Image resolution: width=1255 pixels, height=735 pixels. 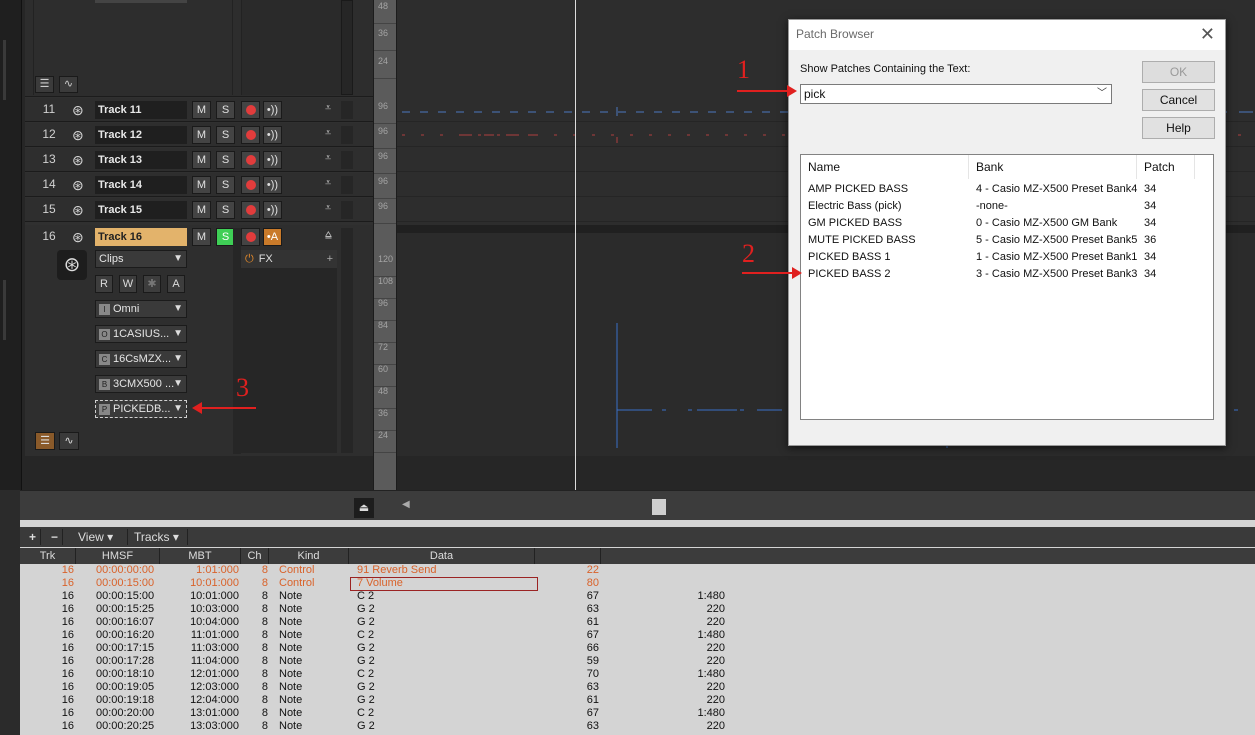 What do you see at coordinates (55, 537) in the screenshot?
I see `delete-event-button: −` at bounding box center [55, 537].